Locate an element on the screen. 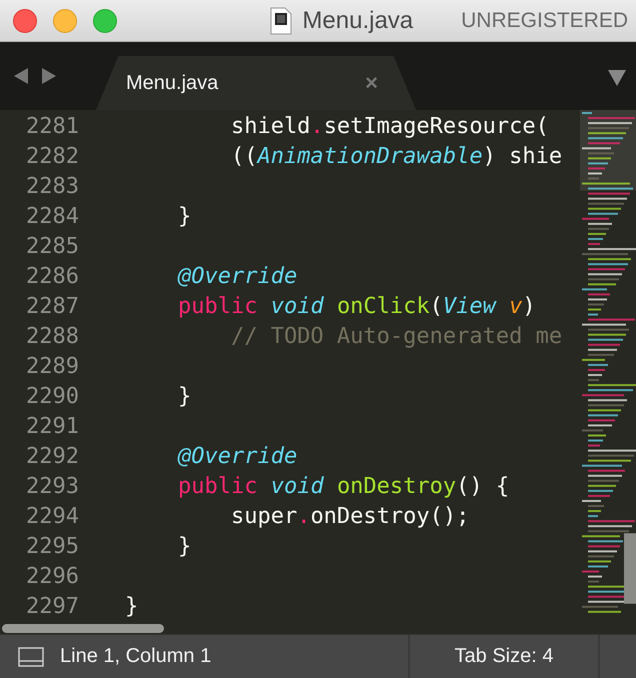  back-arrow-icon is located at coordinates (21, 76).